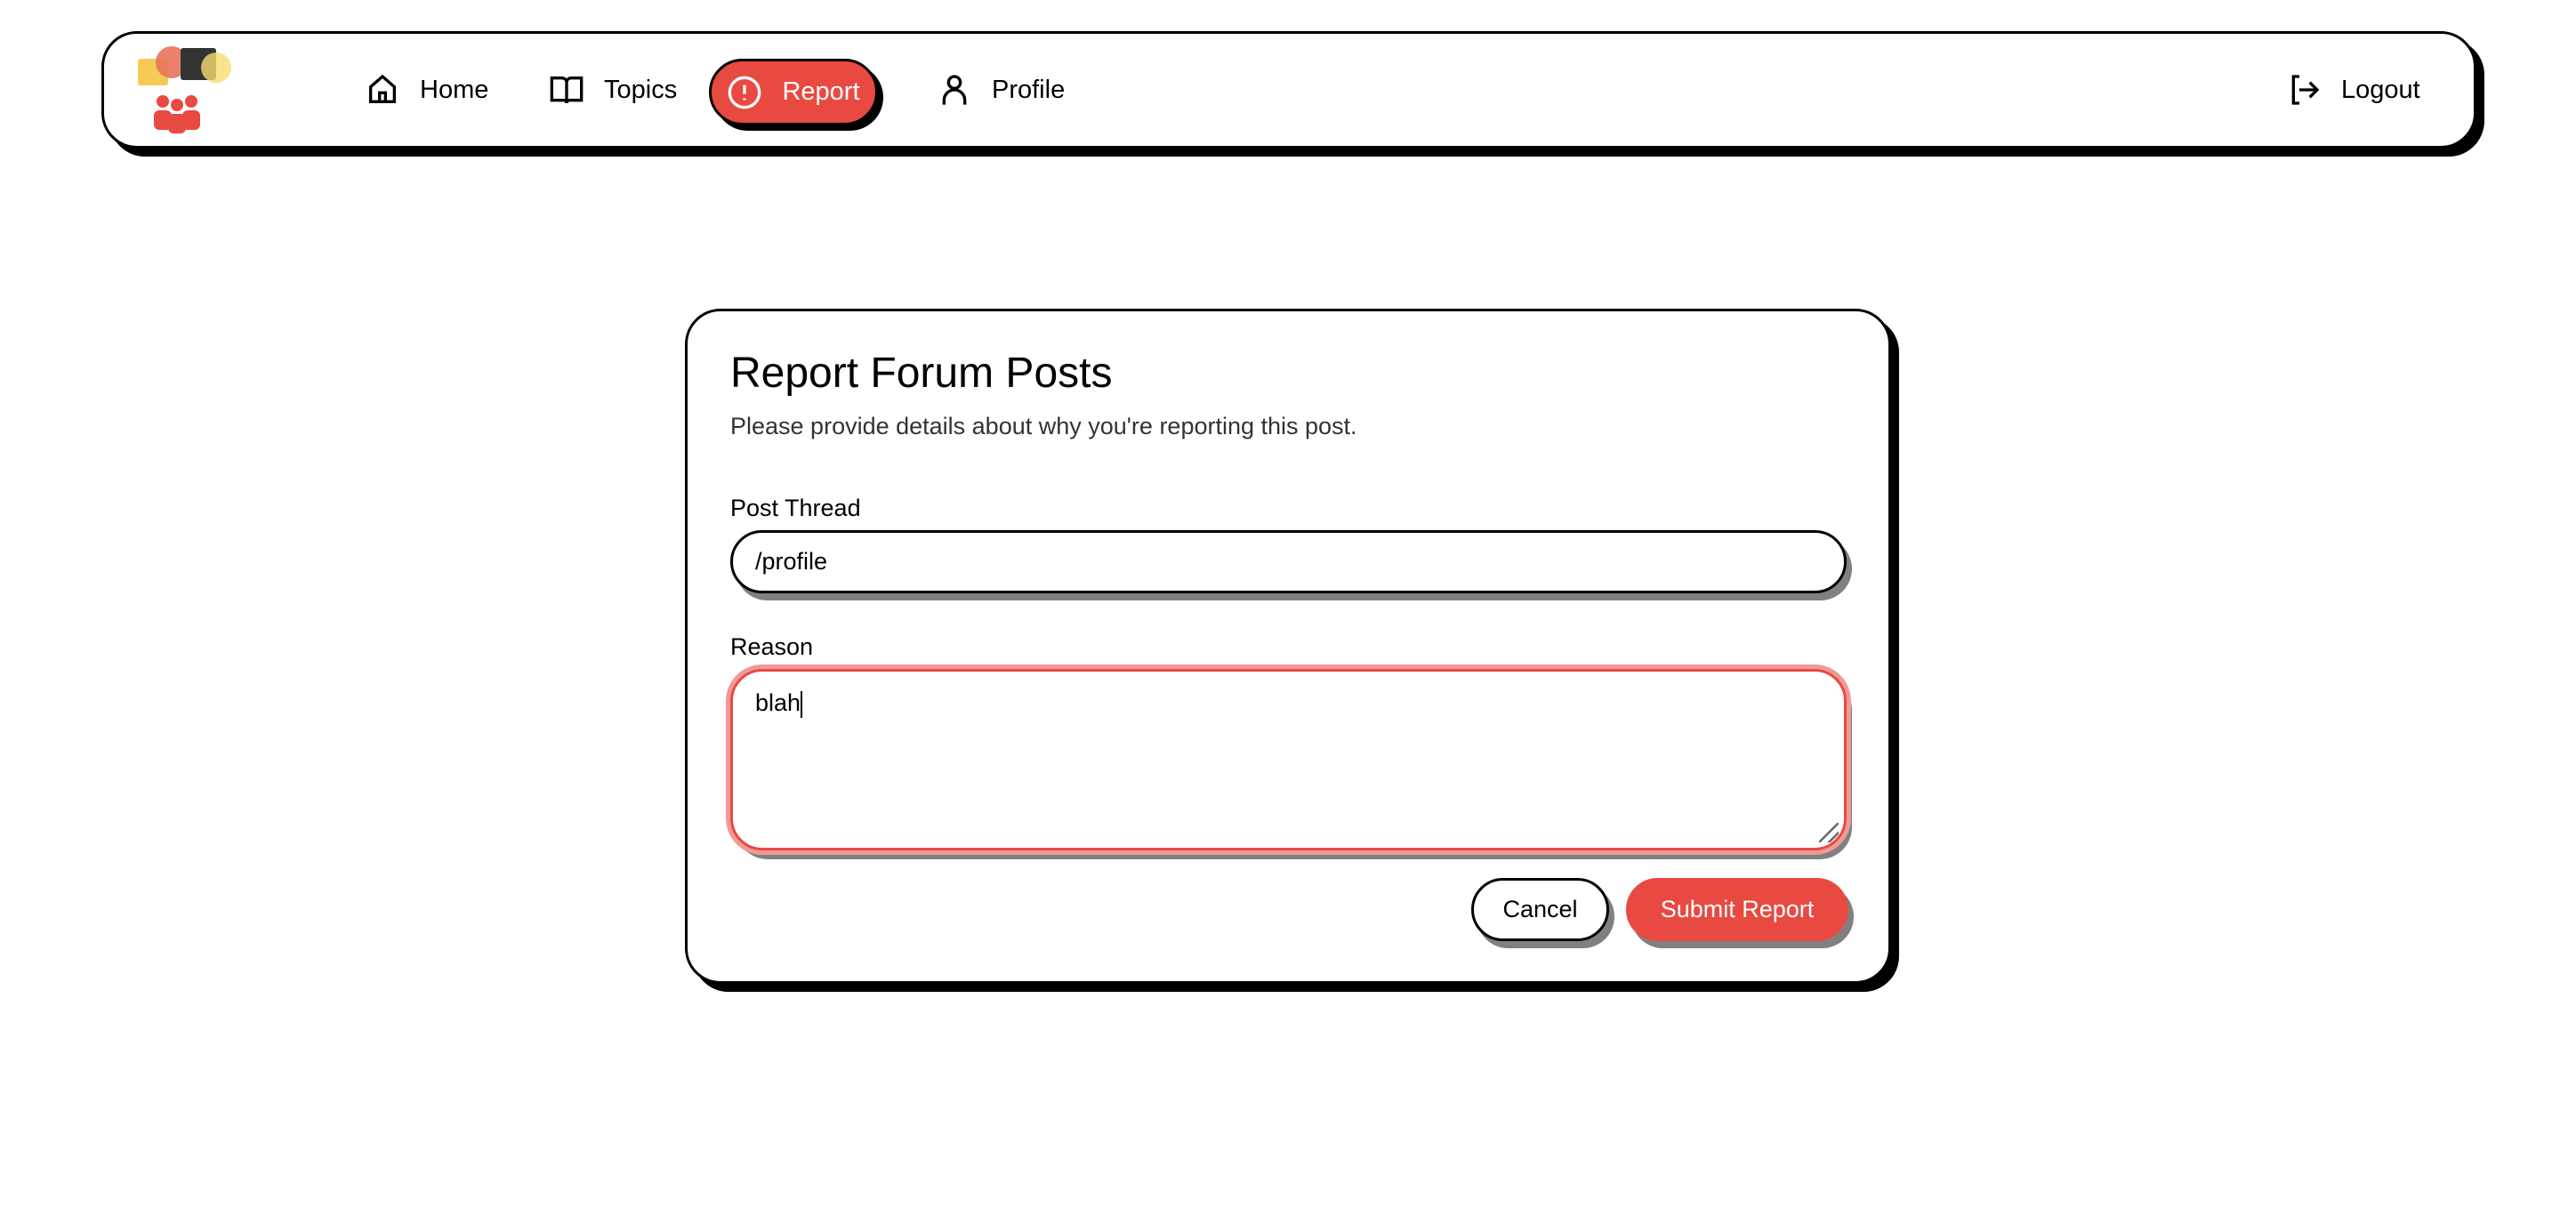 Image resolution: width=2576 pixels, height=1208 pixels. I want to click on nav-home: Home, so click(426, 90).